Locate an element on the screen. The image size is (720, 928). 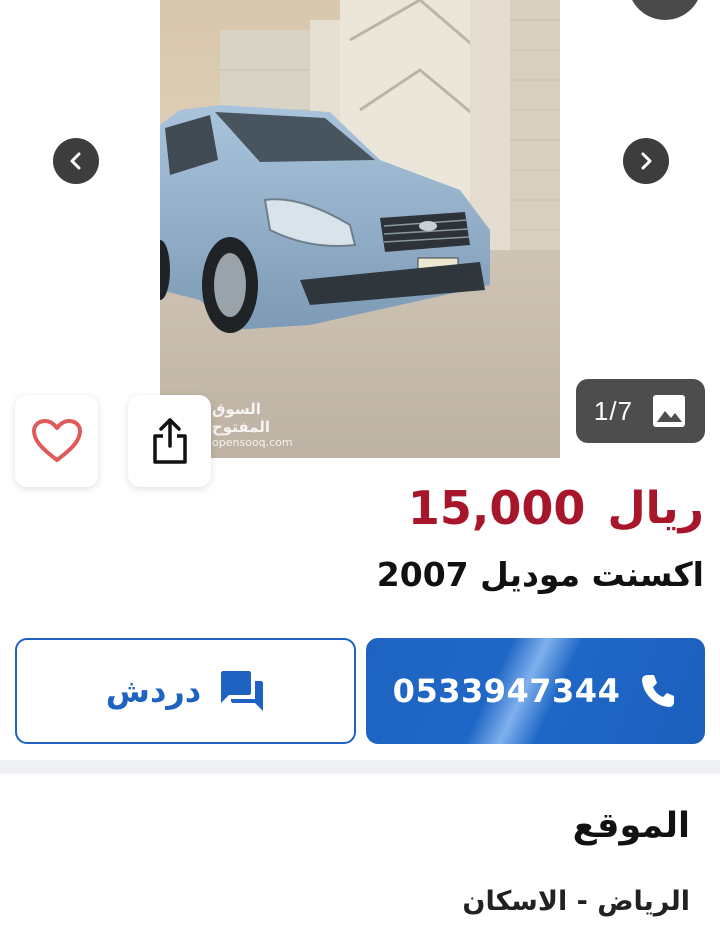
favorite-button is located at coordinates (56, 441).